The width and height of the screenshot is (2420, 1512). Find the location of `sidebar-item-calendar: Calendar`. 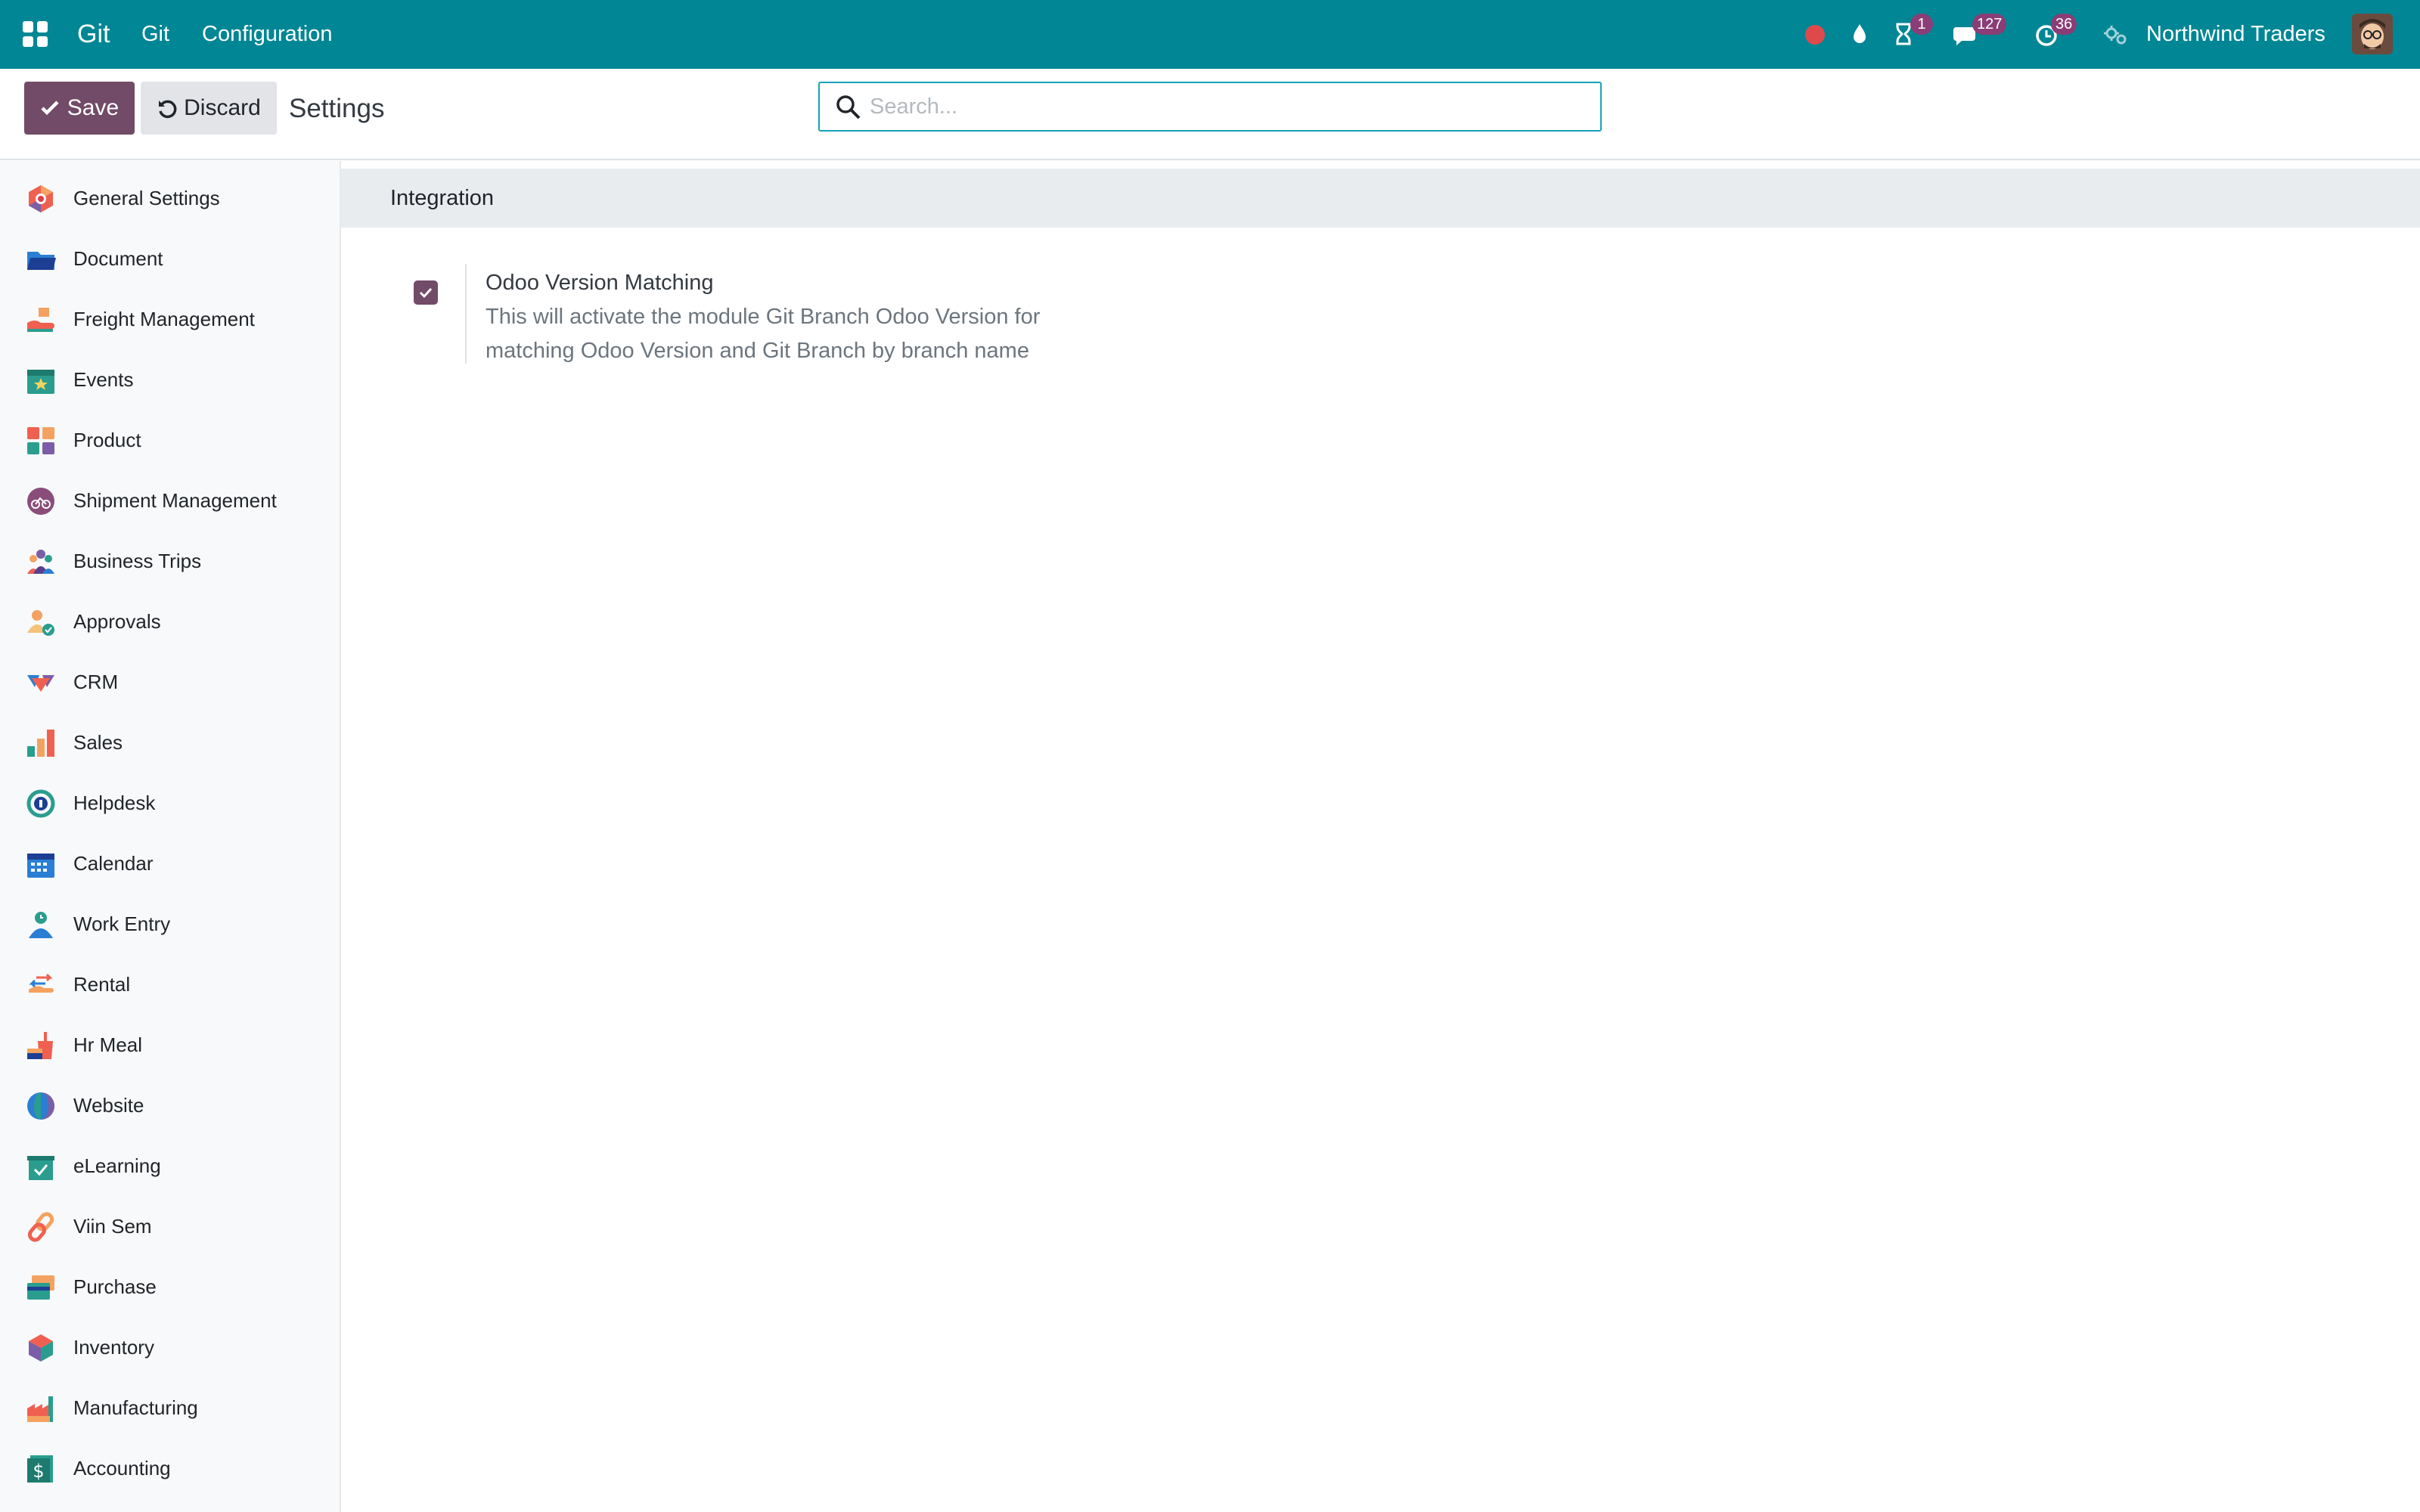

sidebar-item-calendar: Calendar is located at coordinates (170, 862).